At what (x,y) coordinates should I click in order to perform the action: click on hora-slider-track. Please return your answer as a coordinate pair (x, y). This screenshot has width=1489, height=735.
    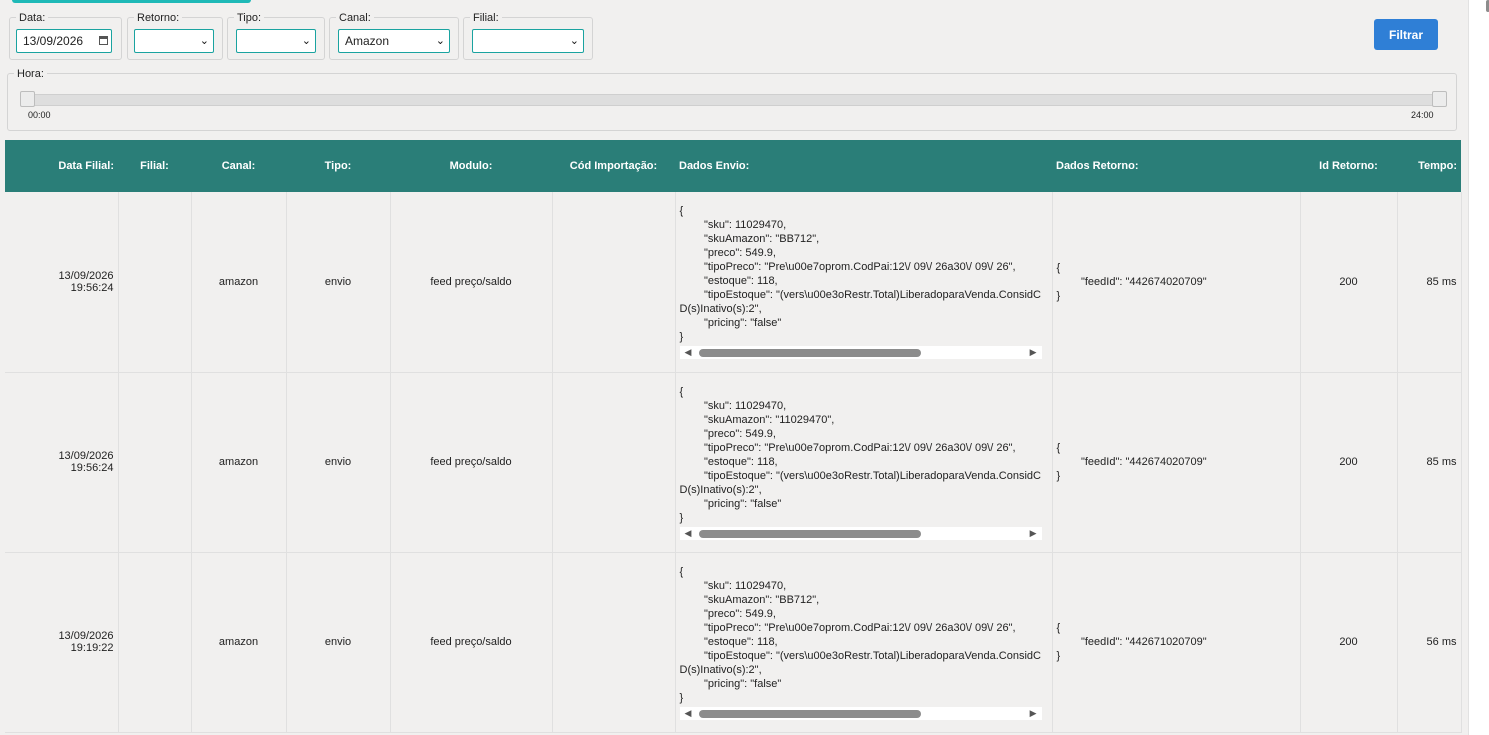
    Looking at the image, I should click on (734, 100).